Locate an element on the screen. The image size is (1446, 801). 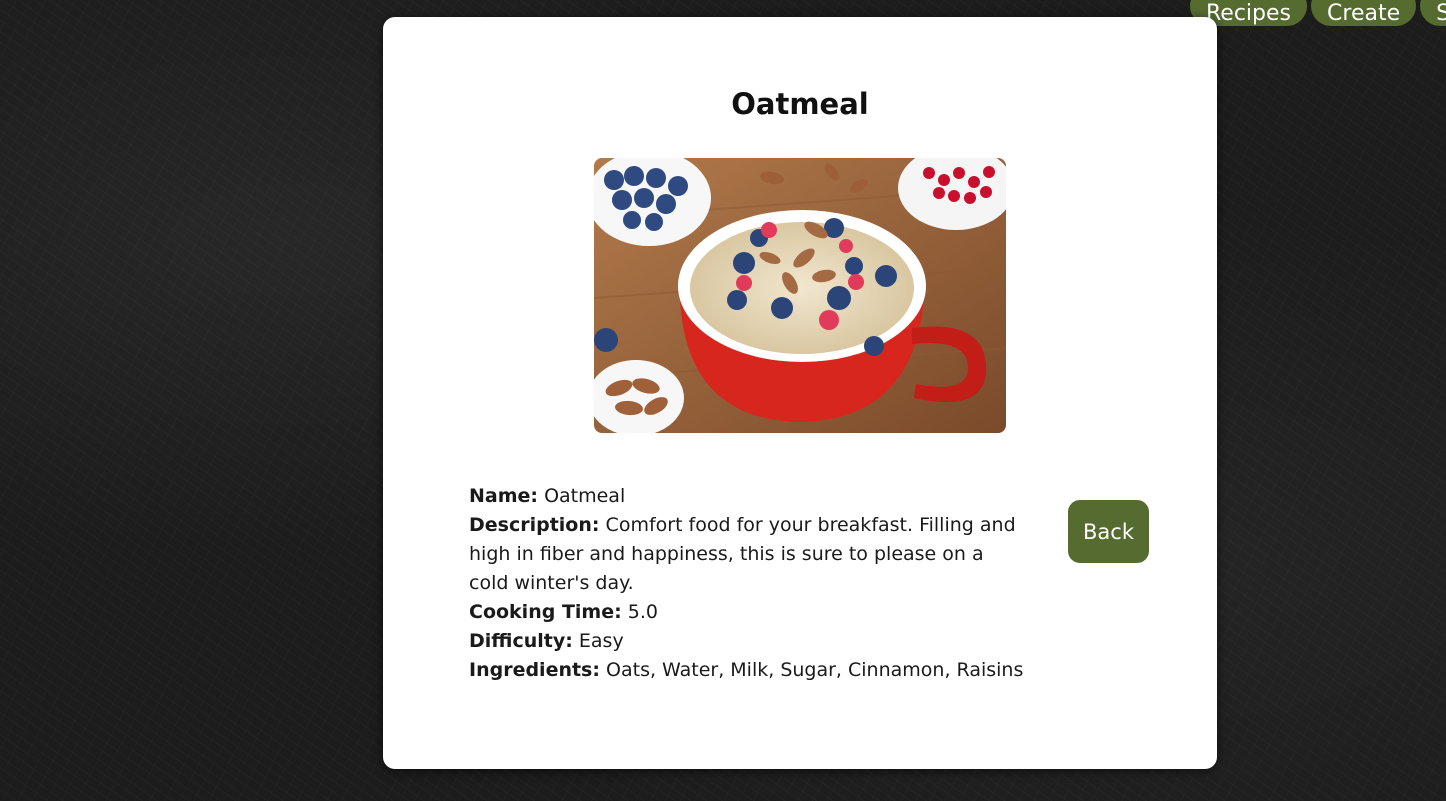
cooking-time-row: Cooking Time: 5.0 is located at coordinates (749, 612).